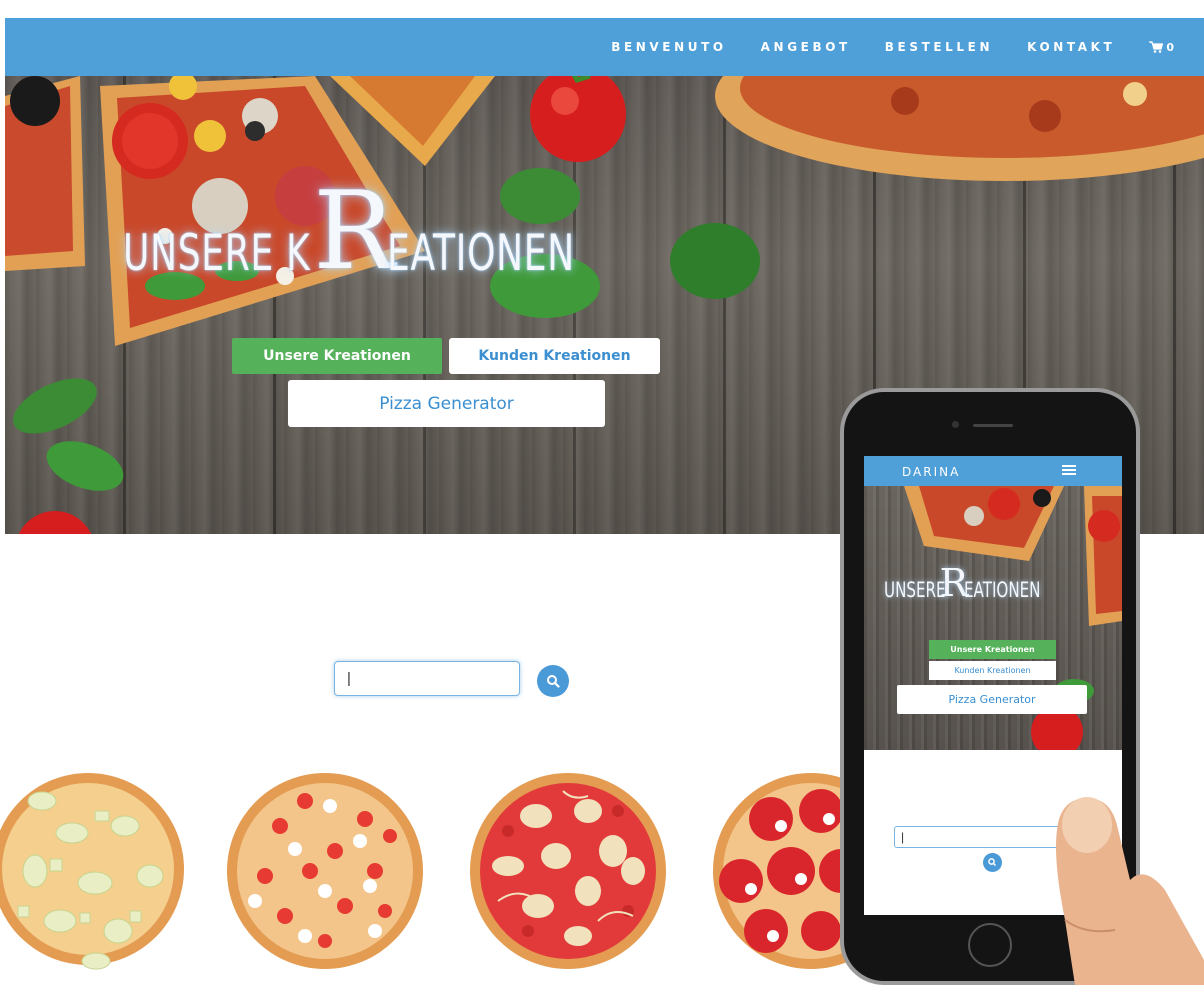 Image resolution: width=1204 pixels, height=985 pixels. What do you see at coordinates (992, 649) in the screenshot?
I see `mobile-unsere-kreationen-button: Unsere Kreationen` at bounding box center [992, 649].